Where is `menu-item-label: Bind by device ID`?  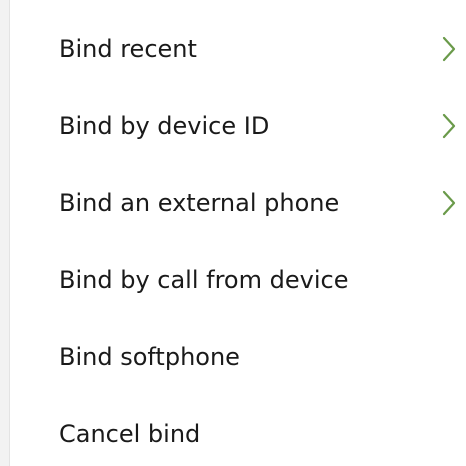 menu-item-label: Bind by device ID is located at coordinates (164, 125).